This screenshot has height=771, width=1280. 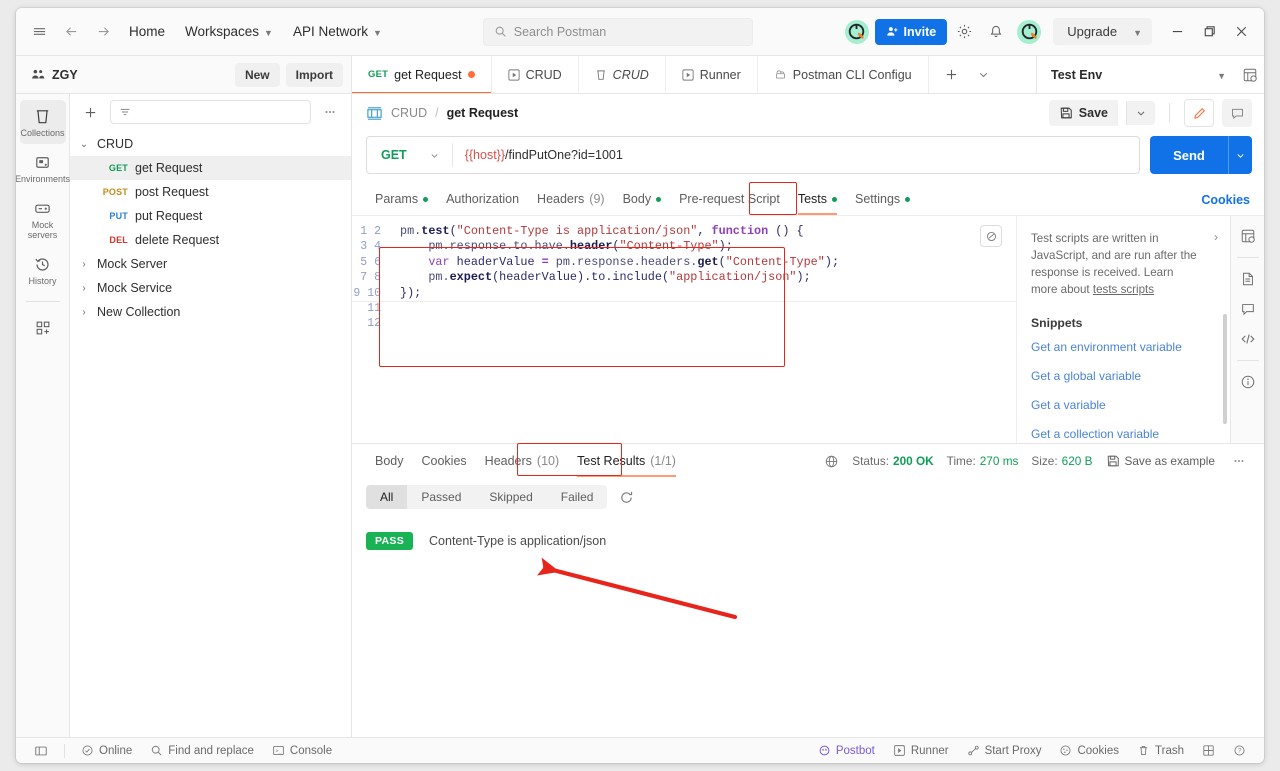 What do you see at coordinates (229, 31) in the screenshot?
I see `nav-workspaces: Workspaces ▼` at bounding box center [229, 31].